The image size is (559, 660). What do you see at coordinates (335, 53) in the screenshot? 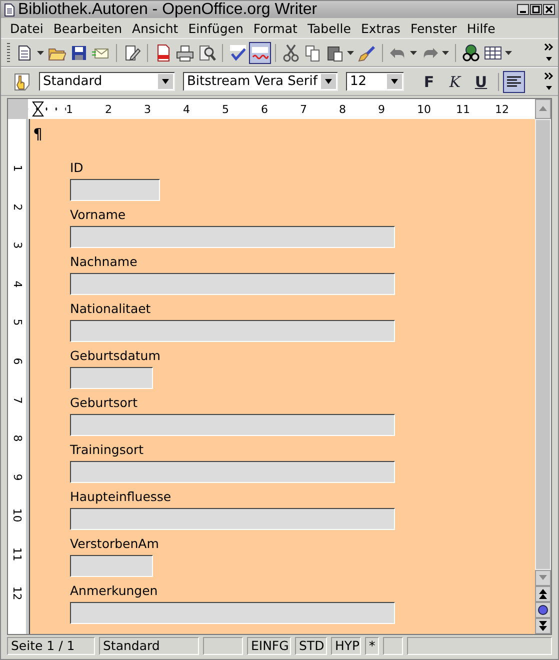
I see `paste-icon` at bounding box center [335, 53].